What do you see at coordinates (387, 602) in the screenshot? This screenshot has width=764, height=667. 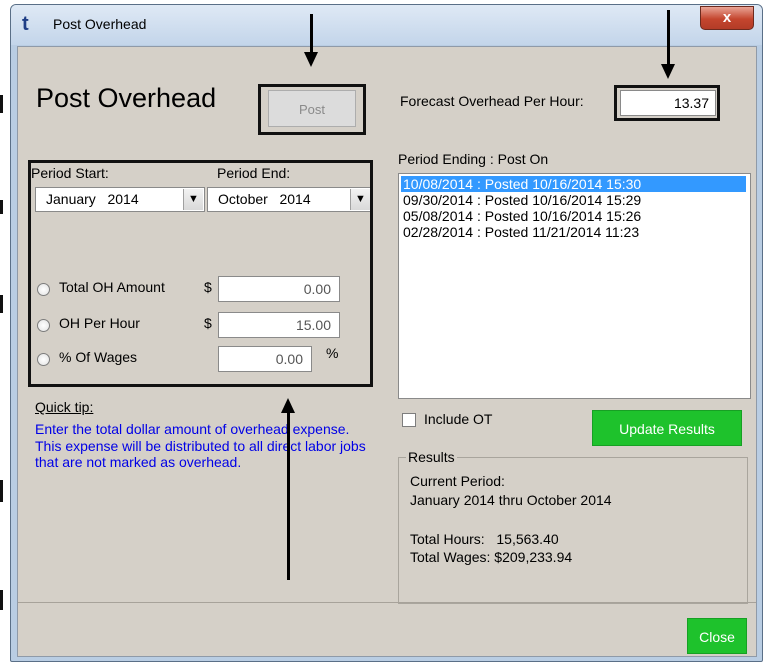 I see `footer-divider` at bounding box center [387, 602].